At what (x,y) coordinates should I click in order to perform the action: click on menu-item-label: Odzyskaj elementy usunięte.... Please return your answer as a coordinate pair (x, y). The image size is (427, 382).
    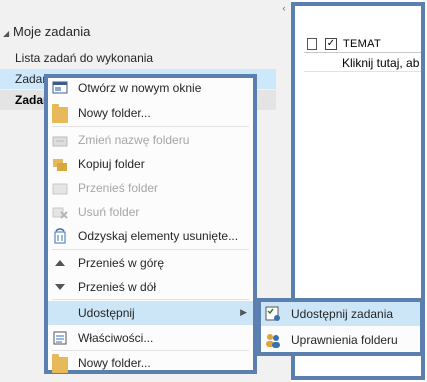
    Looking at the image, I should click on (158, 236).